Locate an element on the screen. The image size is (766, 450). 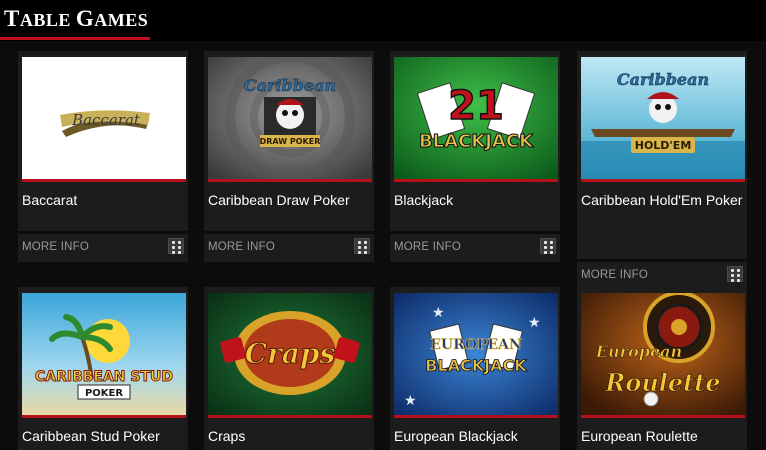
game-thumbnail: ★ ★ ★ EUROPEAN BLACKJACK is located at coordinates (476, 354).